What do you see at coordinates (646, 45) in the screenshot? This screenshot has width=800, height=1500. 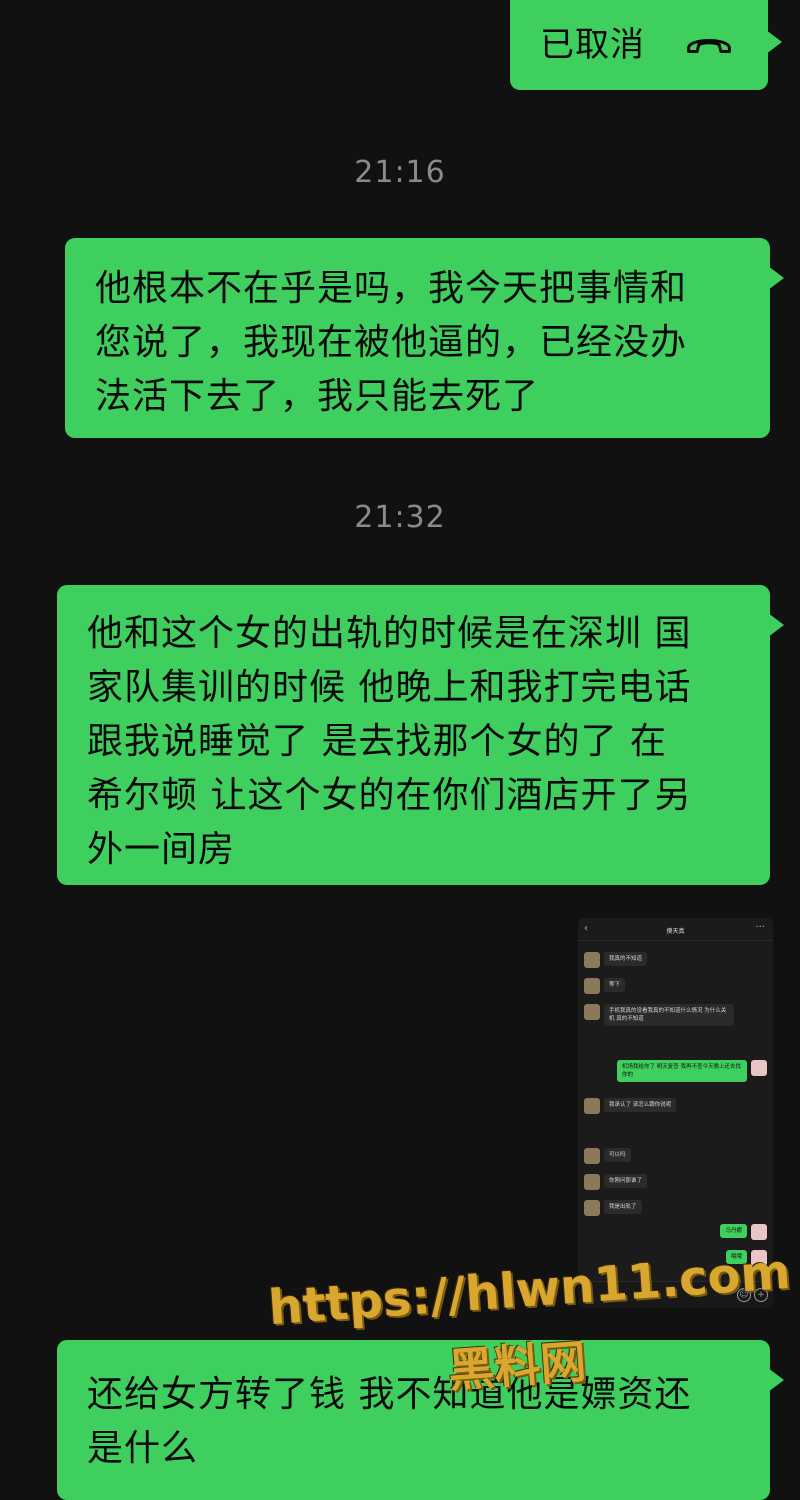 I see `call-cancelled-bubble: 已取消` at bounding box center [646, 45].